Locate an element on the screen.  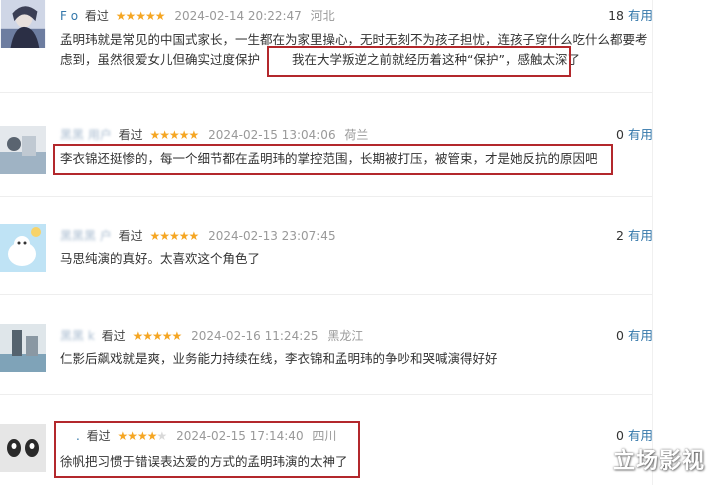
watermark: 立场影视 is located at coordinates (658, 461).